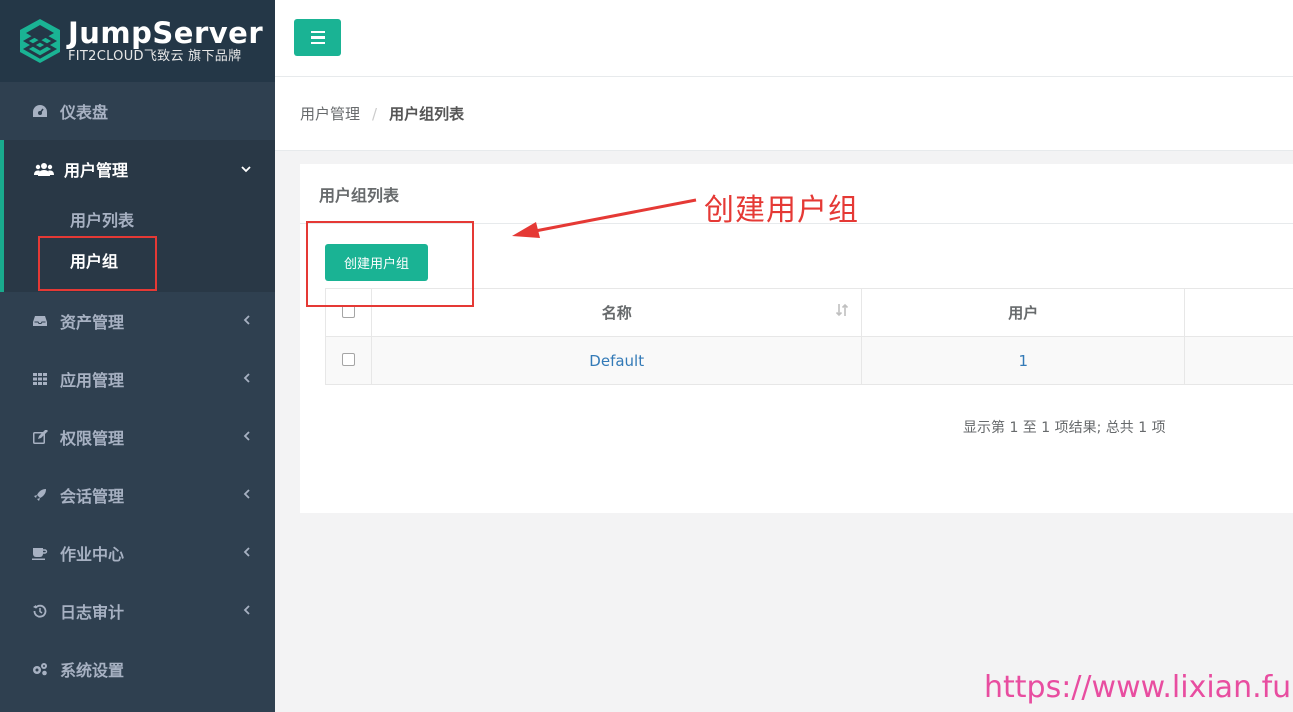 The width and height of the screenshot is (1293, 712). What do you see at coordinates (92, 670) in the screenshot?
I see `sidebar-item-label: 系统设置` at bounding box center [92, 670].